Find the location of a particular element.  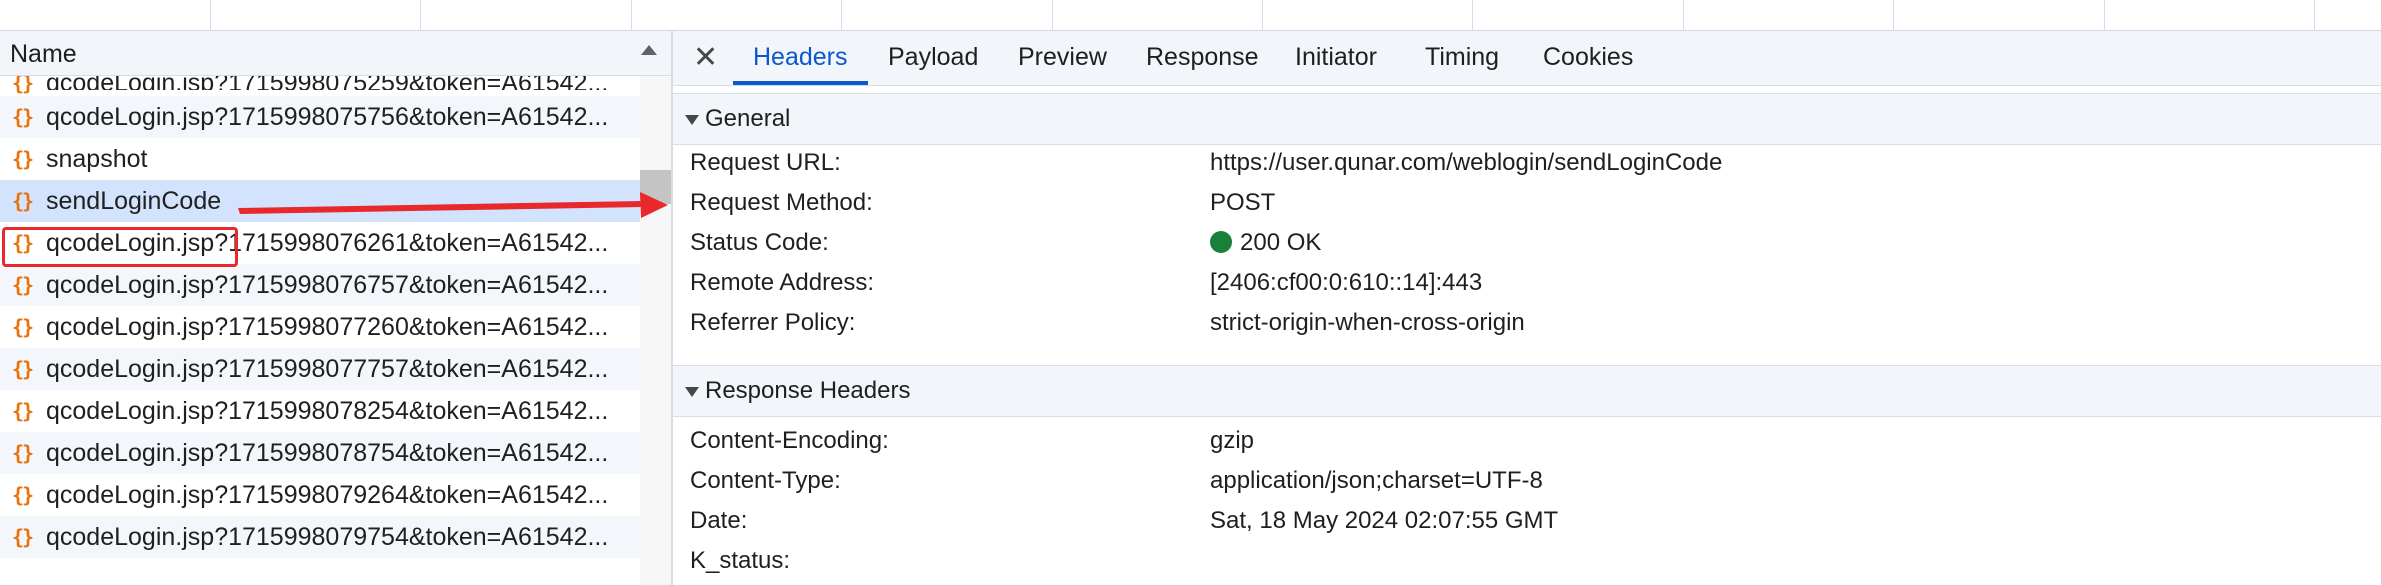

section-title: General is located at coordinates (748, 118).